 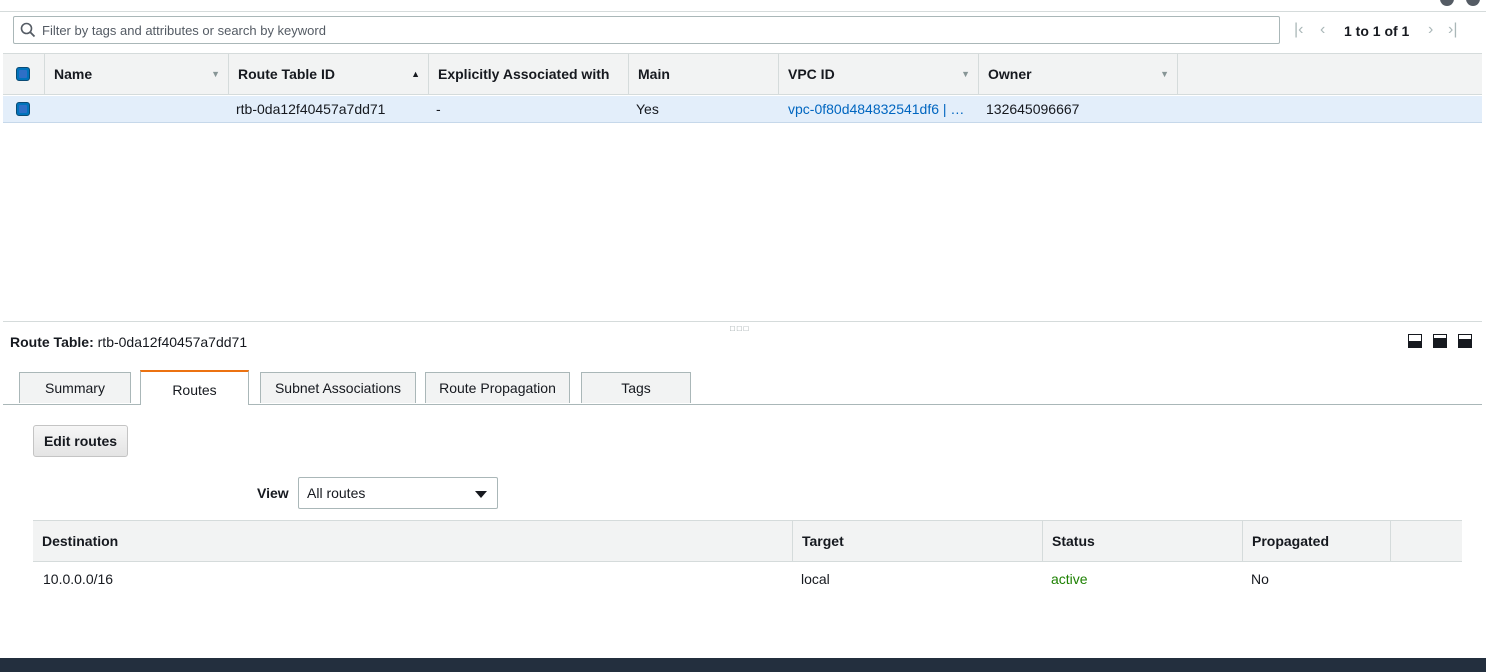 I want to click on pane-splitter, so click(x=742, y=321).